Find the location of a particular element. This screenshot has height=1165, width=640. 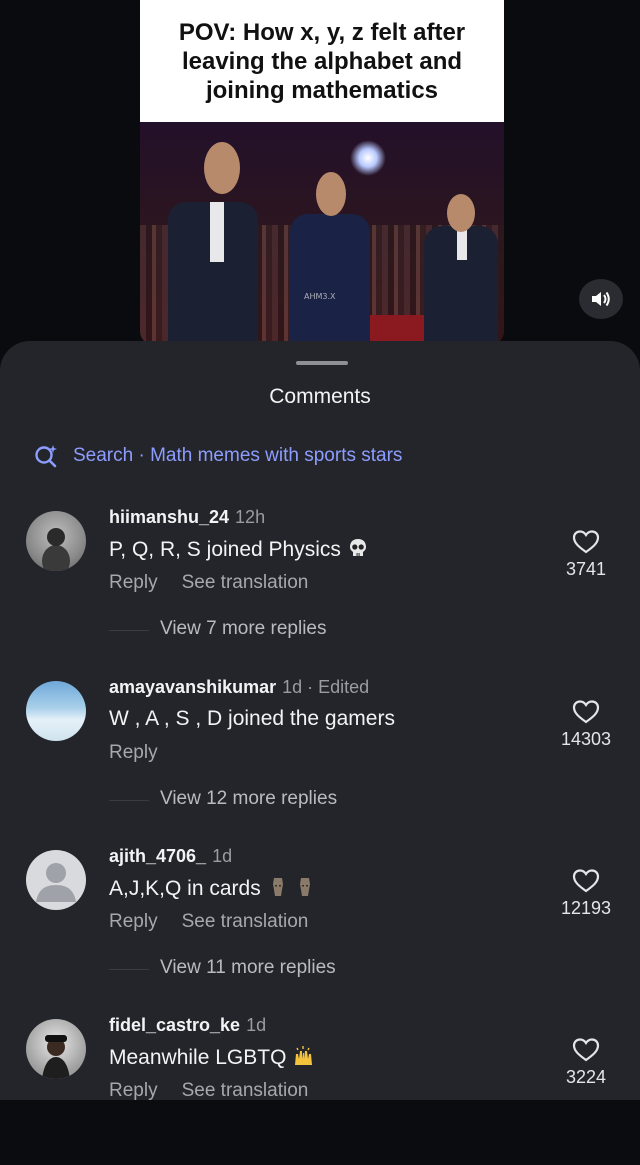

like-count: 14303 is located at coordinates (586, 739).